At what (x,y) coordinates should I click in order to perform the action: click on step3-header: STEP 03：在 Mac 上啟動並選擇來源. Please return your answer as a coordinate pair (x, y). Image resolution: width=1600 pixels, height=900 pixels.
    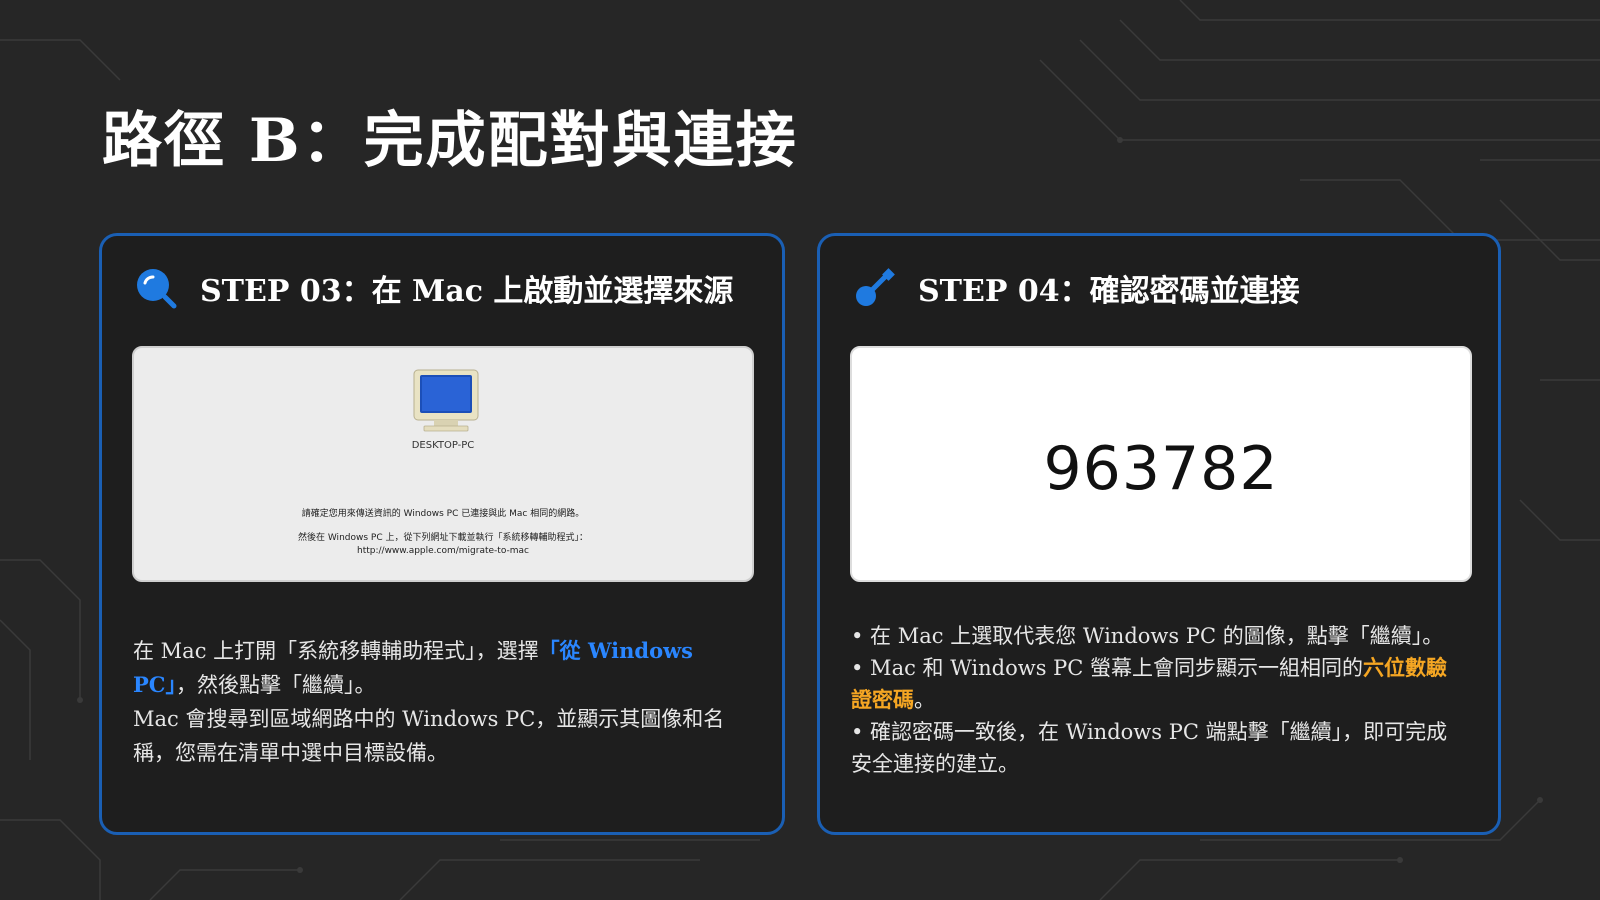
    Looking at the image, I should click on (433, 288).